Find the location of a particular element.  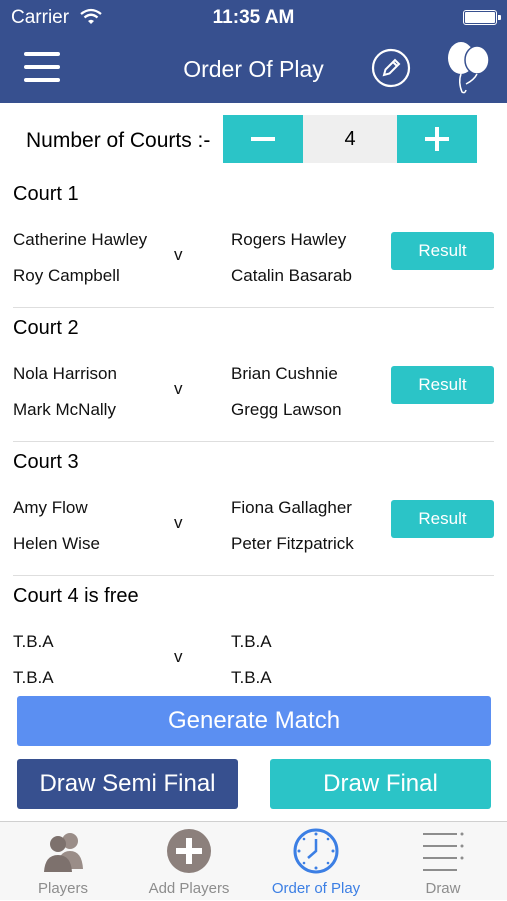

tab-label: Draw is located at coordinates (443, 888).